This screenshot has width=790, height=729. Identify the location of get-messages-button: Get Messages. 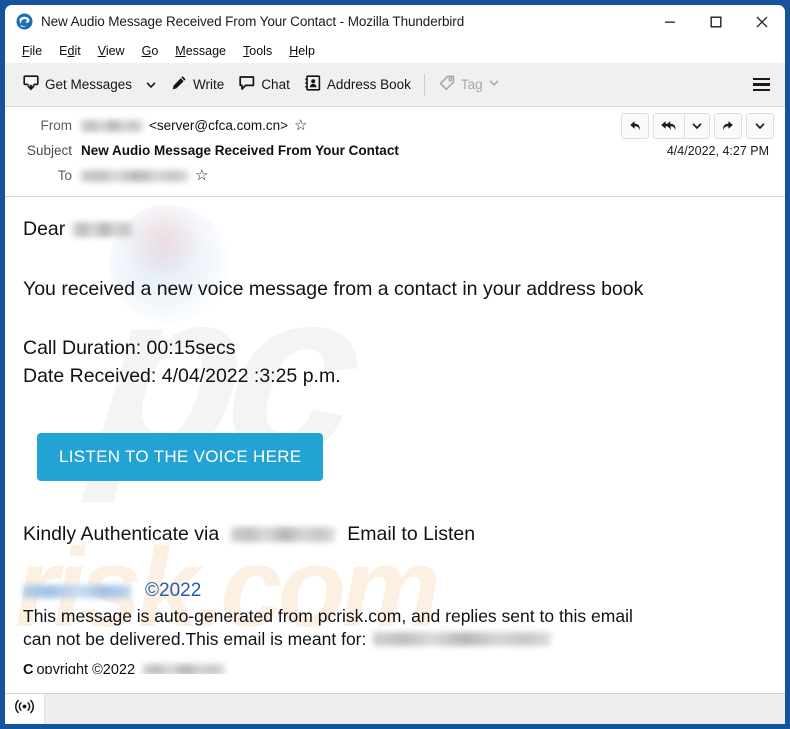
(77, 84).